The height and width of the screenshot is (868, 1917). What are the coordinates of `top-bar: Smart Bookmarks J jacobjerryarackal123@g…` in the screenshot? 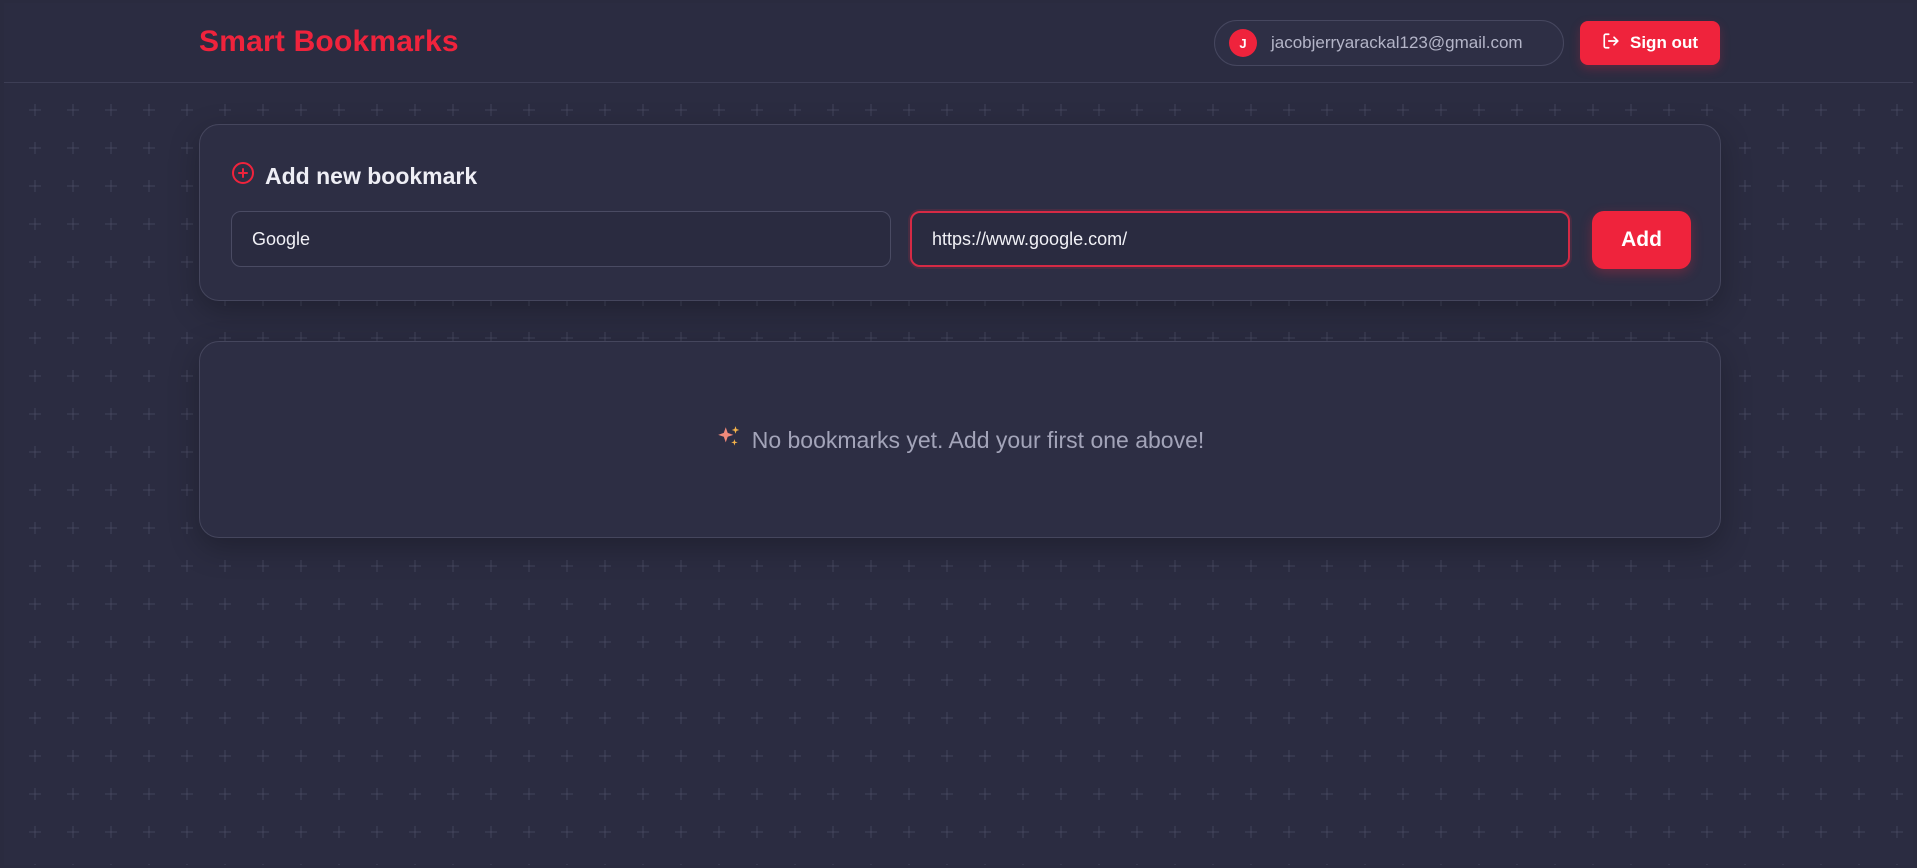 It's located at (958, 43).